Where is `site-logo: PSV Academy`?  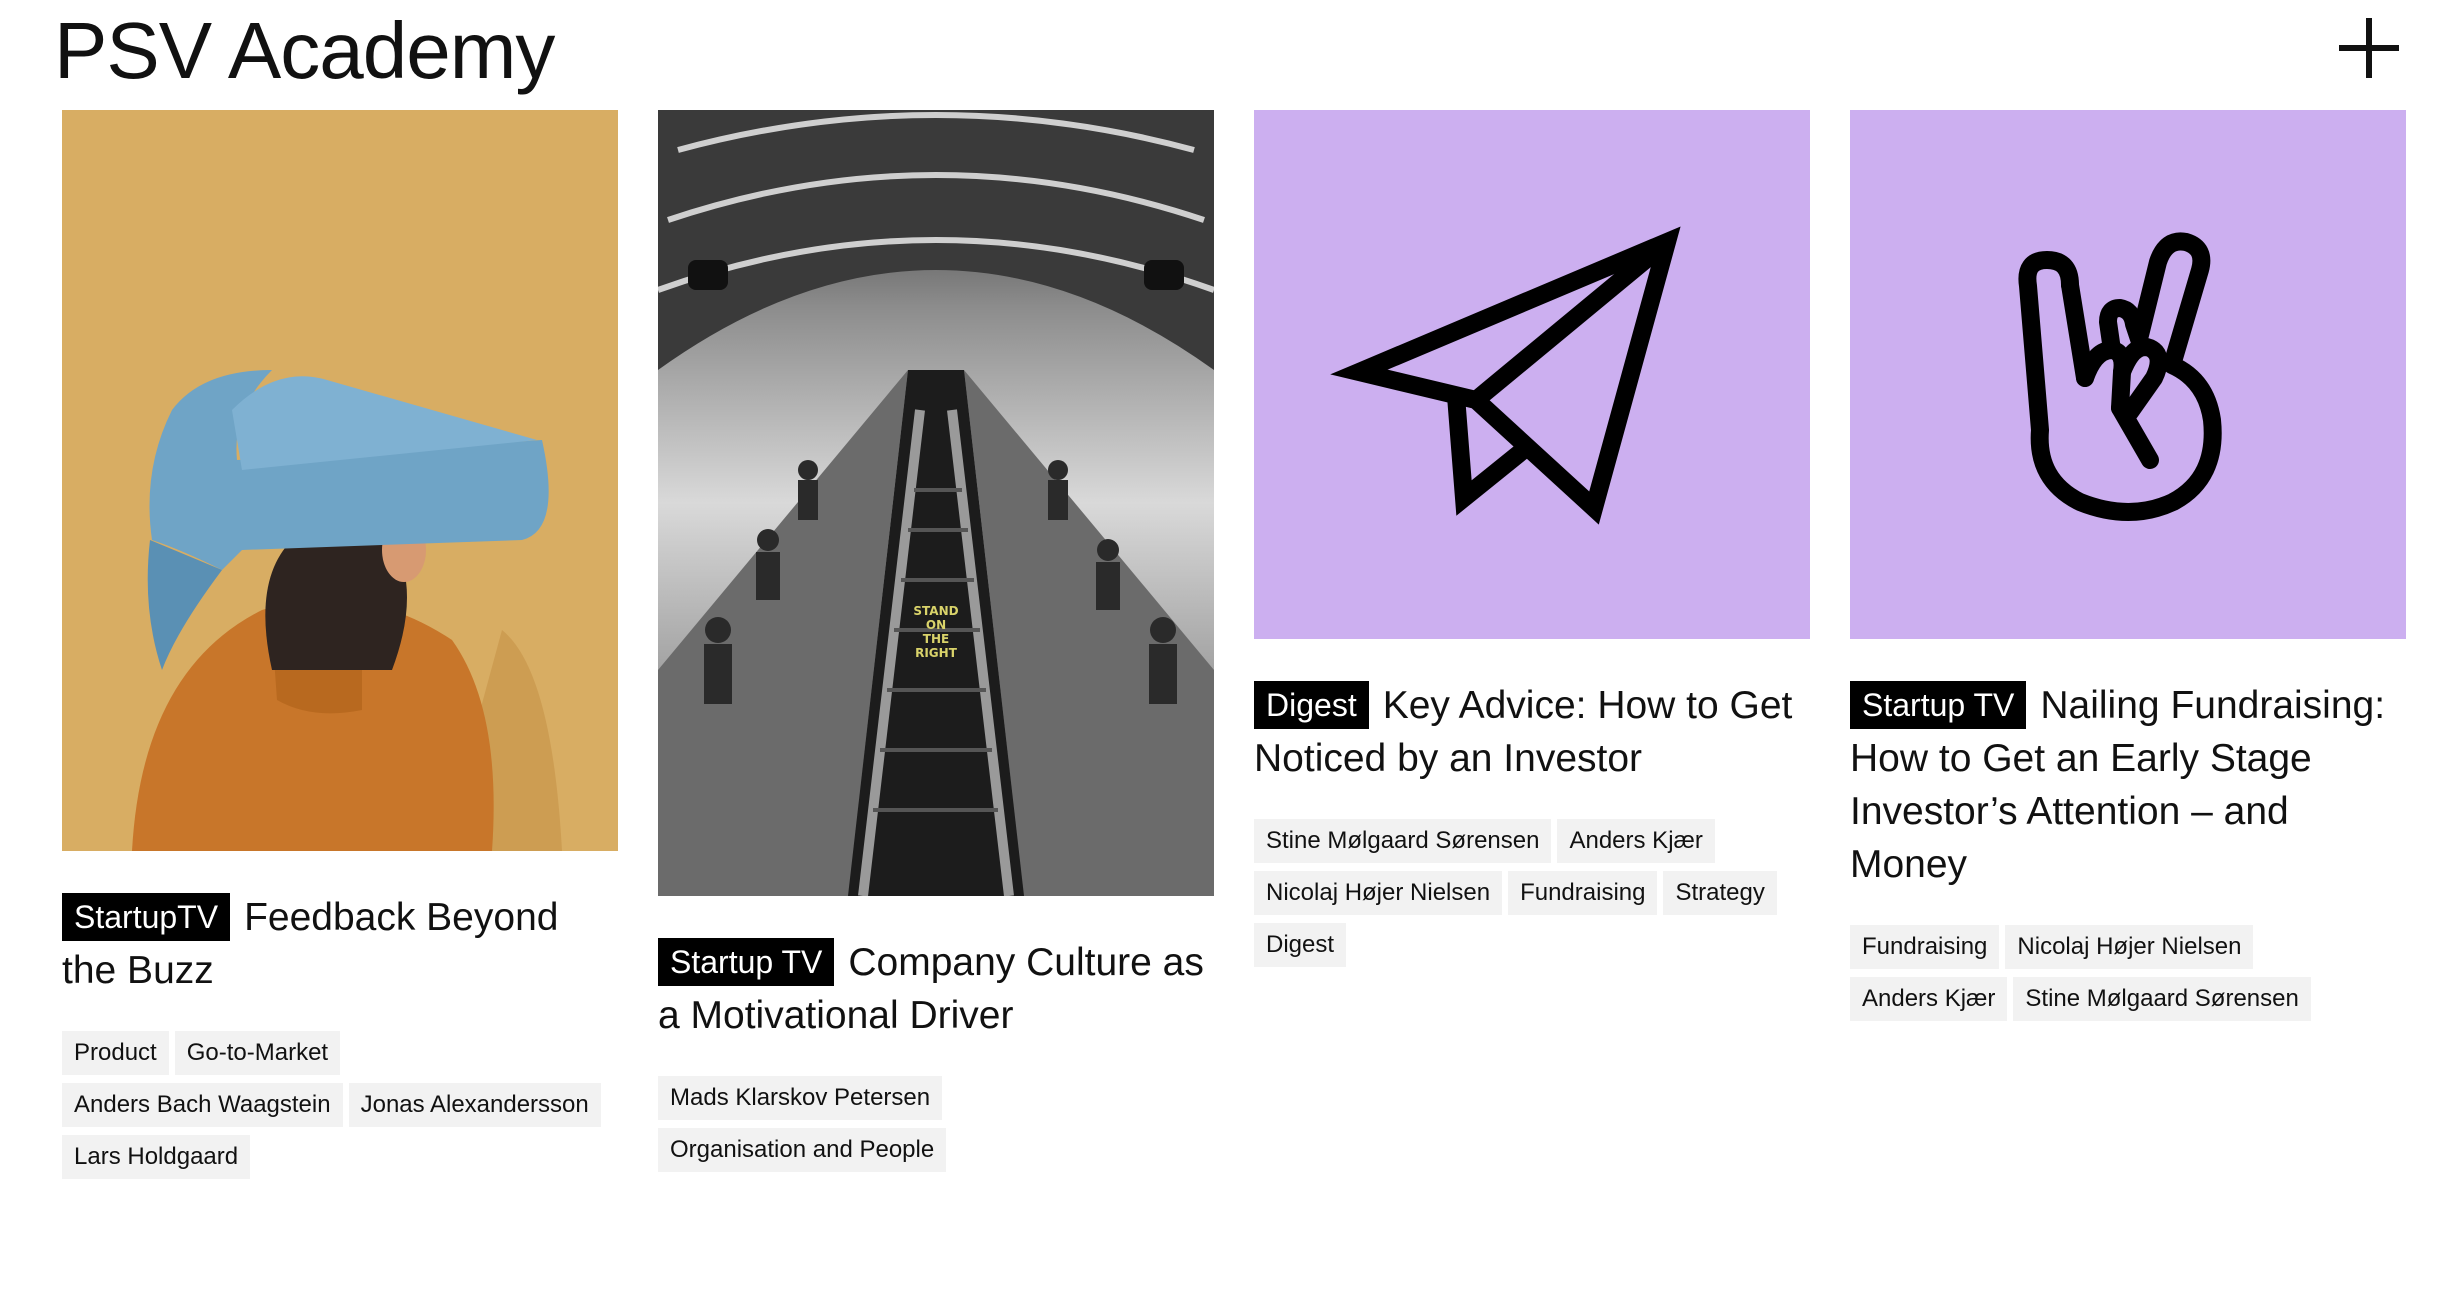 site-logo: PSV Academy is located at coordinates (304, 51).